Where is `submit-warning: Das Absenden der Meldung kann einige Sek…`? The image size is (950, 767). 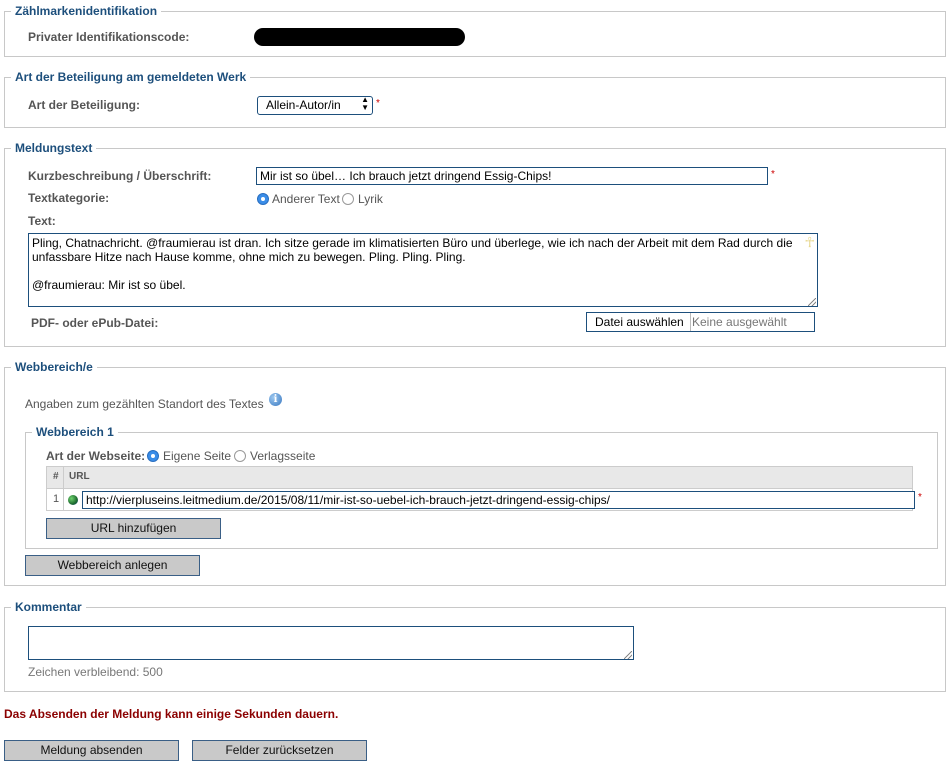 submit-warning: Das Absenden der Meldung kann einige Sek… is located at coordinates (171, 714).